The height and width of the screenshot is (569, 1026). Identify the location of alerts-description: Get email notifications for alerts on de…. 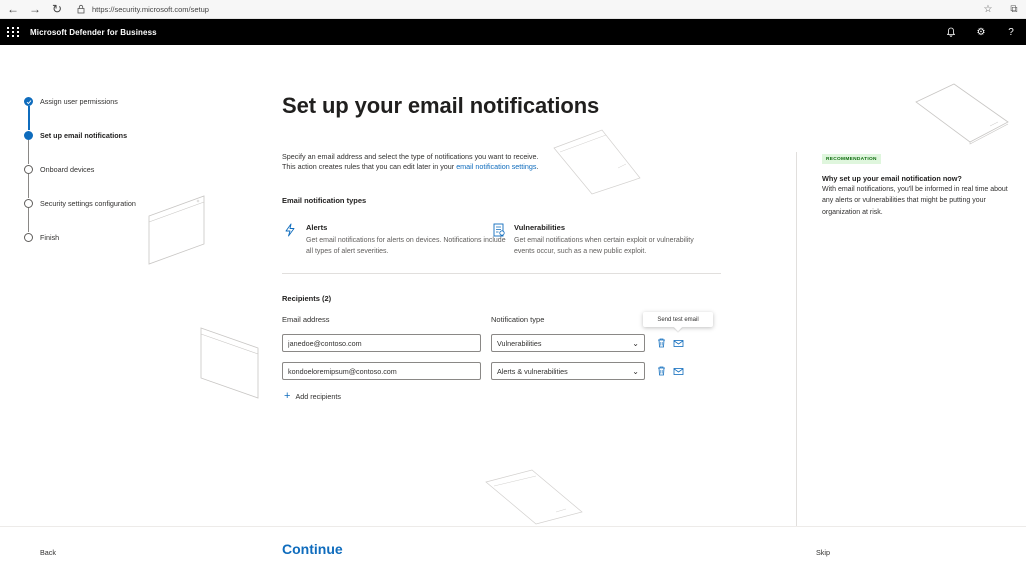
(406, 246).